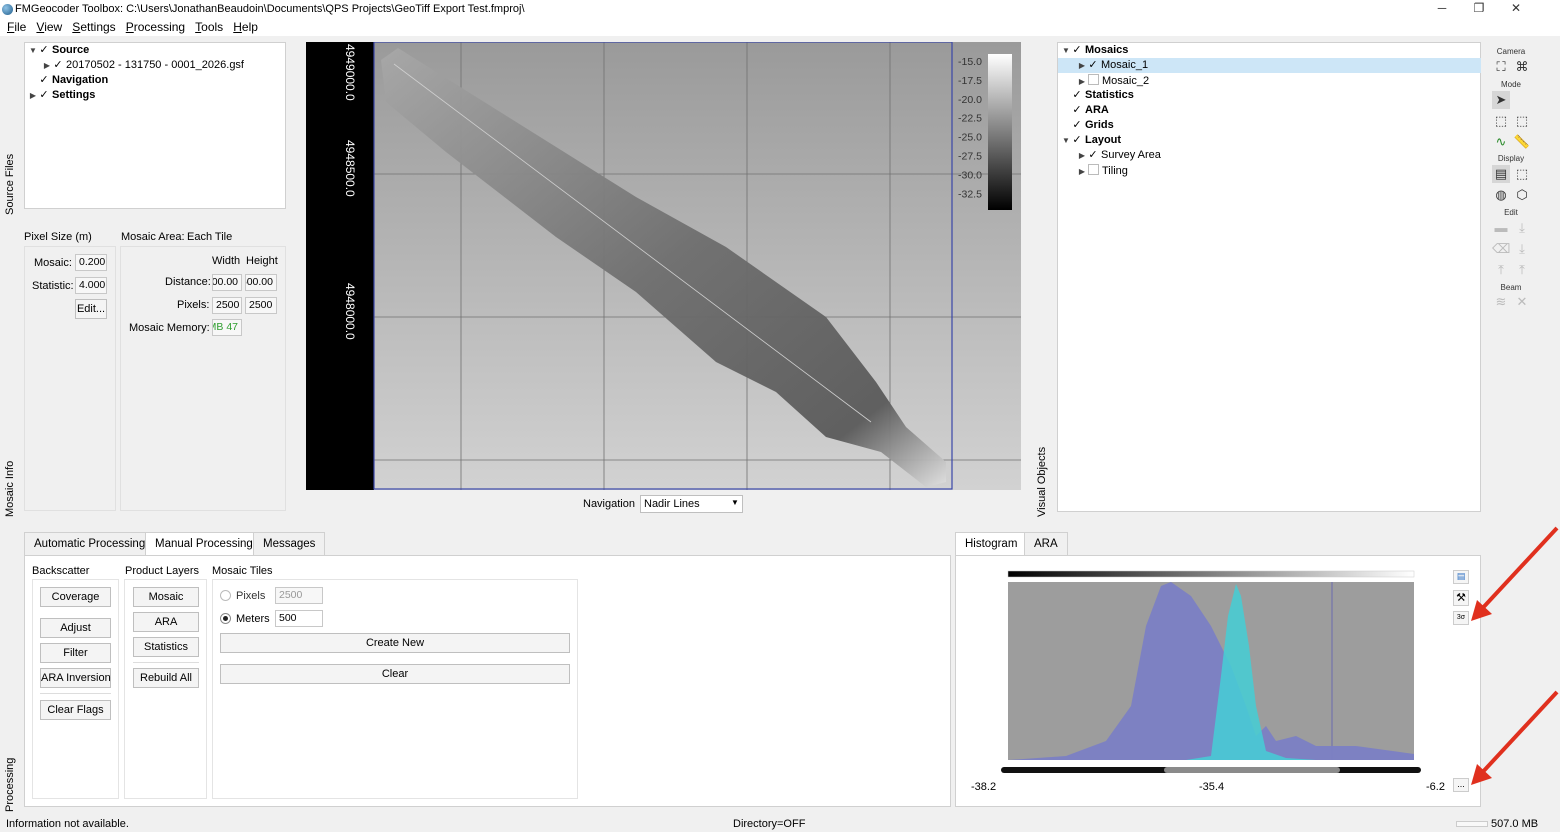 Image resolution: width=1560 pixels, height=832 pixels. I want to click on edit-down-icon: ⤓, so click(1522, 228).